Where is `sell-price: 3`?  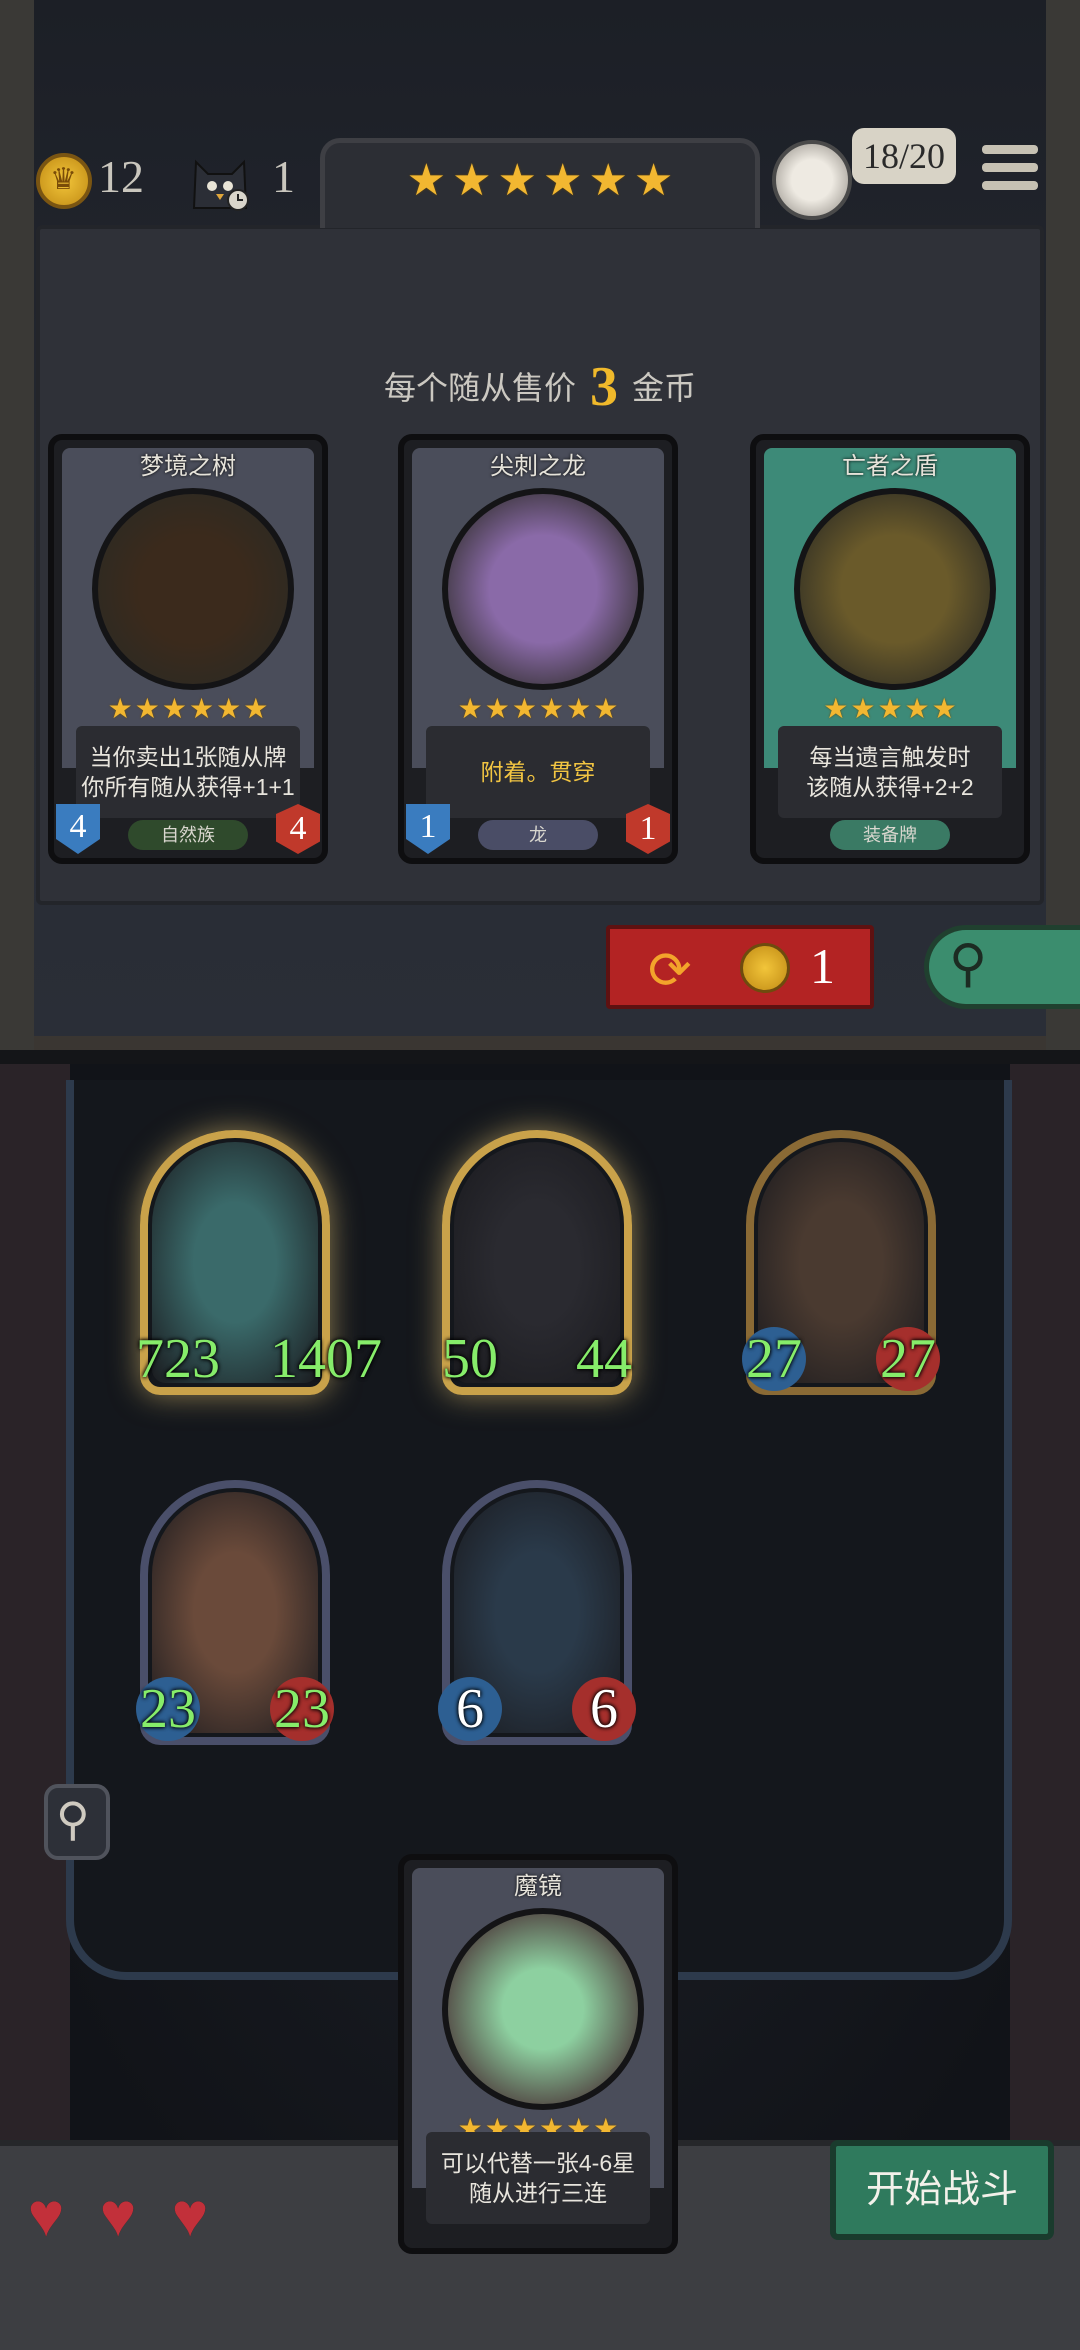
sell-price: 3 is located at coordinates (604, 387).